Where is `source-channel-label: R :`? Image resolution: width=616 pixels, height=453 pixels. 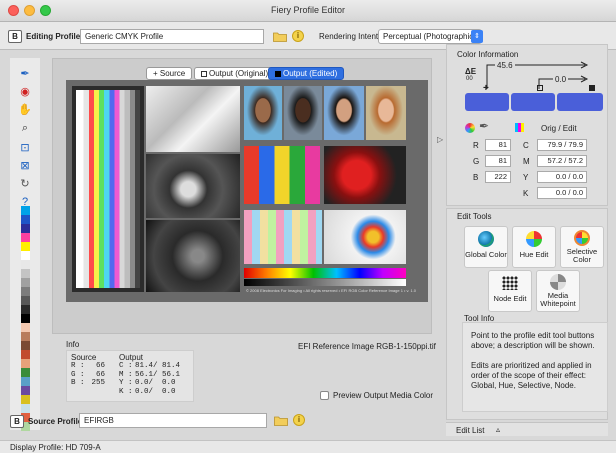
source-channel-label: R : is located at coordinates (78, 366).